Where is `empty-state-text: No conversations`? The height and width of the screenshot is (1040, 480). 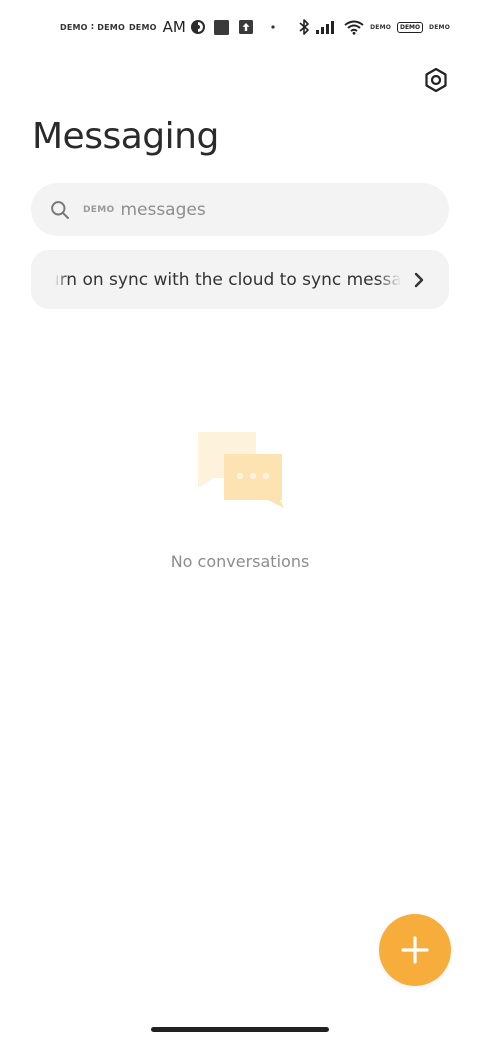 empty-state-text: No conversations is located at coordinates (240, 561).